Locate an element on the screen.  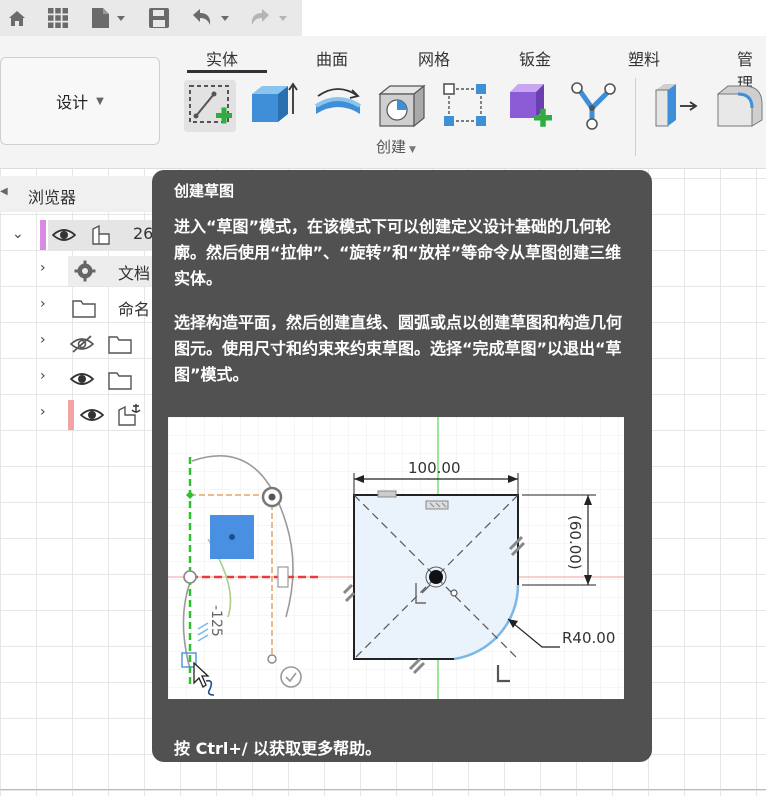
revolve-button is located at coordinates (338, 106).